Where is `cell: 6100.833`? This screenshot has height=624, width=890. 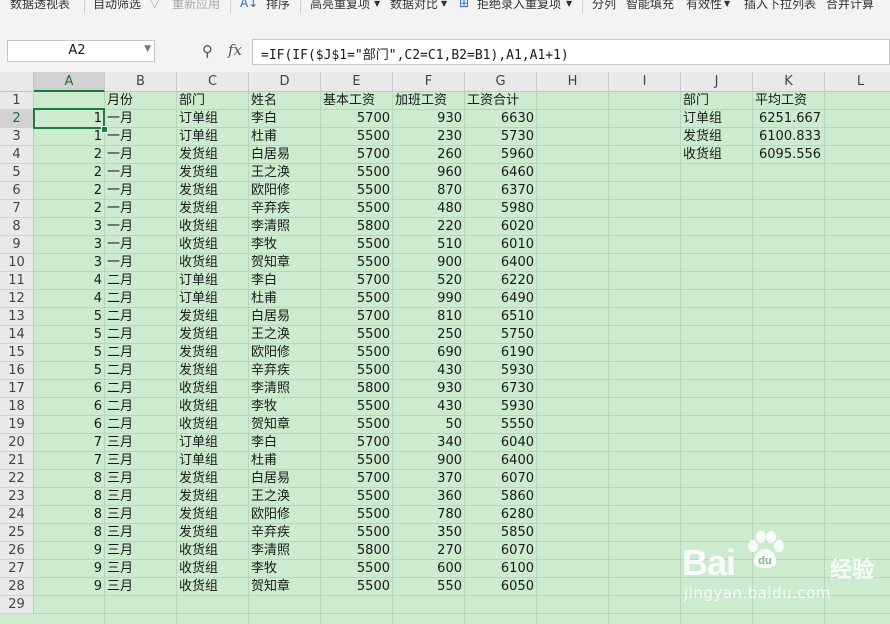 cell: 6100.833 is located at coordinates (789, 137).